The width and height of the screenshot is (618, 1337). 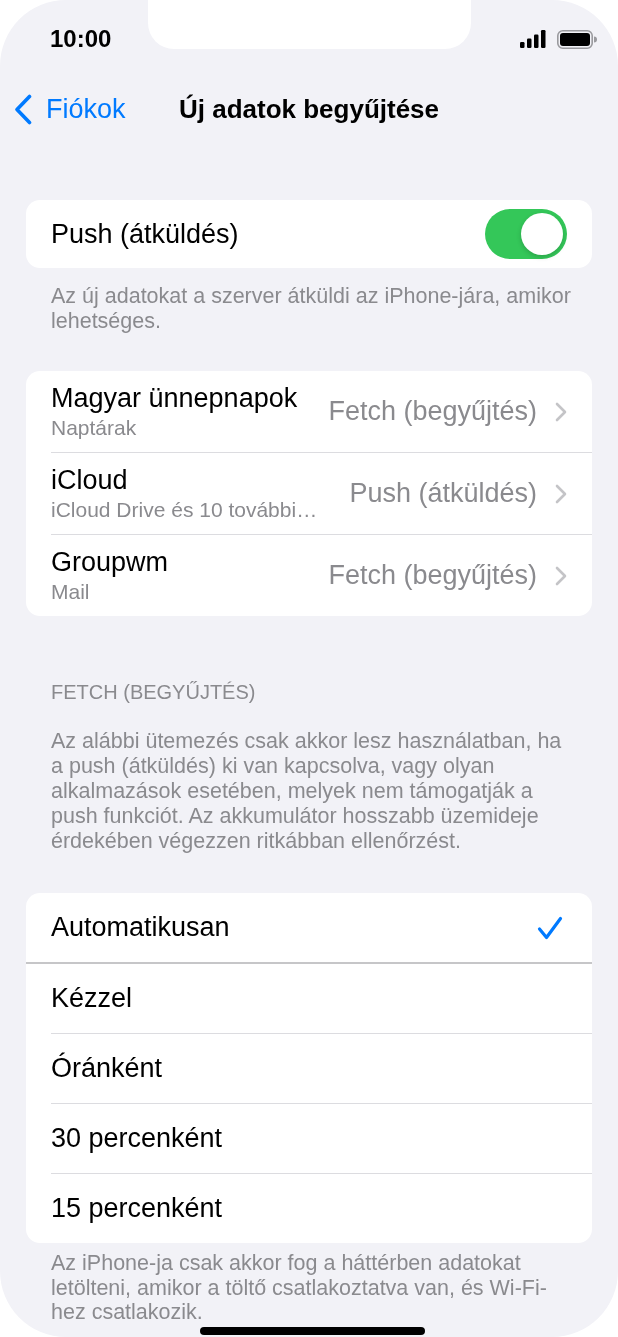 I want to click on section-description: Az alábbi ütemezés csak akkor lesz használatban, ha a push (átküldés) ki van kapcsolva, vagy olyan alkalmazások esetében, melyek nem támogatják a push funkciót. Az akkumulátor hosszabb üzemideje érdekében végezzen ritkábban ellenőrzést., so click(x=306, y=791).